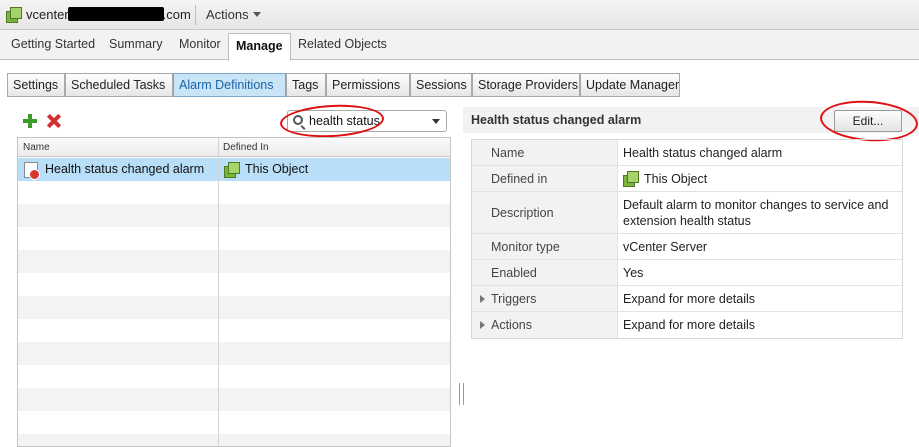 The width and height of the screenshot is (919, 447). I want to click on property-row-name: Name Health status changed alarm, so click(687, 153).